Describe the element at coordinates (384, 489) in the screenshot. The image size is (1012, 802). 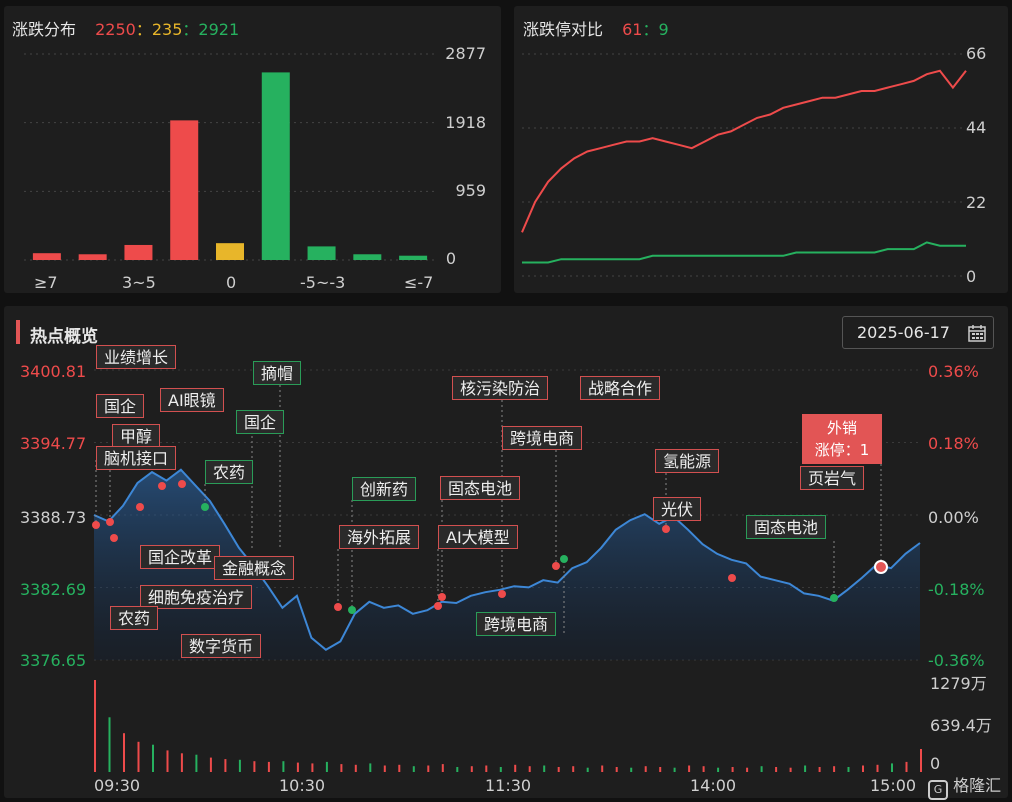
I see `topic-tag: 创新药` at that location.